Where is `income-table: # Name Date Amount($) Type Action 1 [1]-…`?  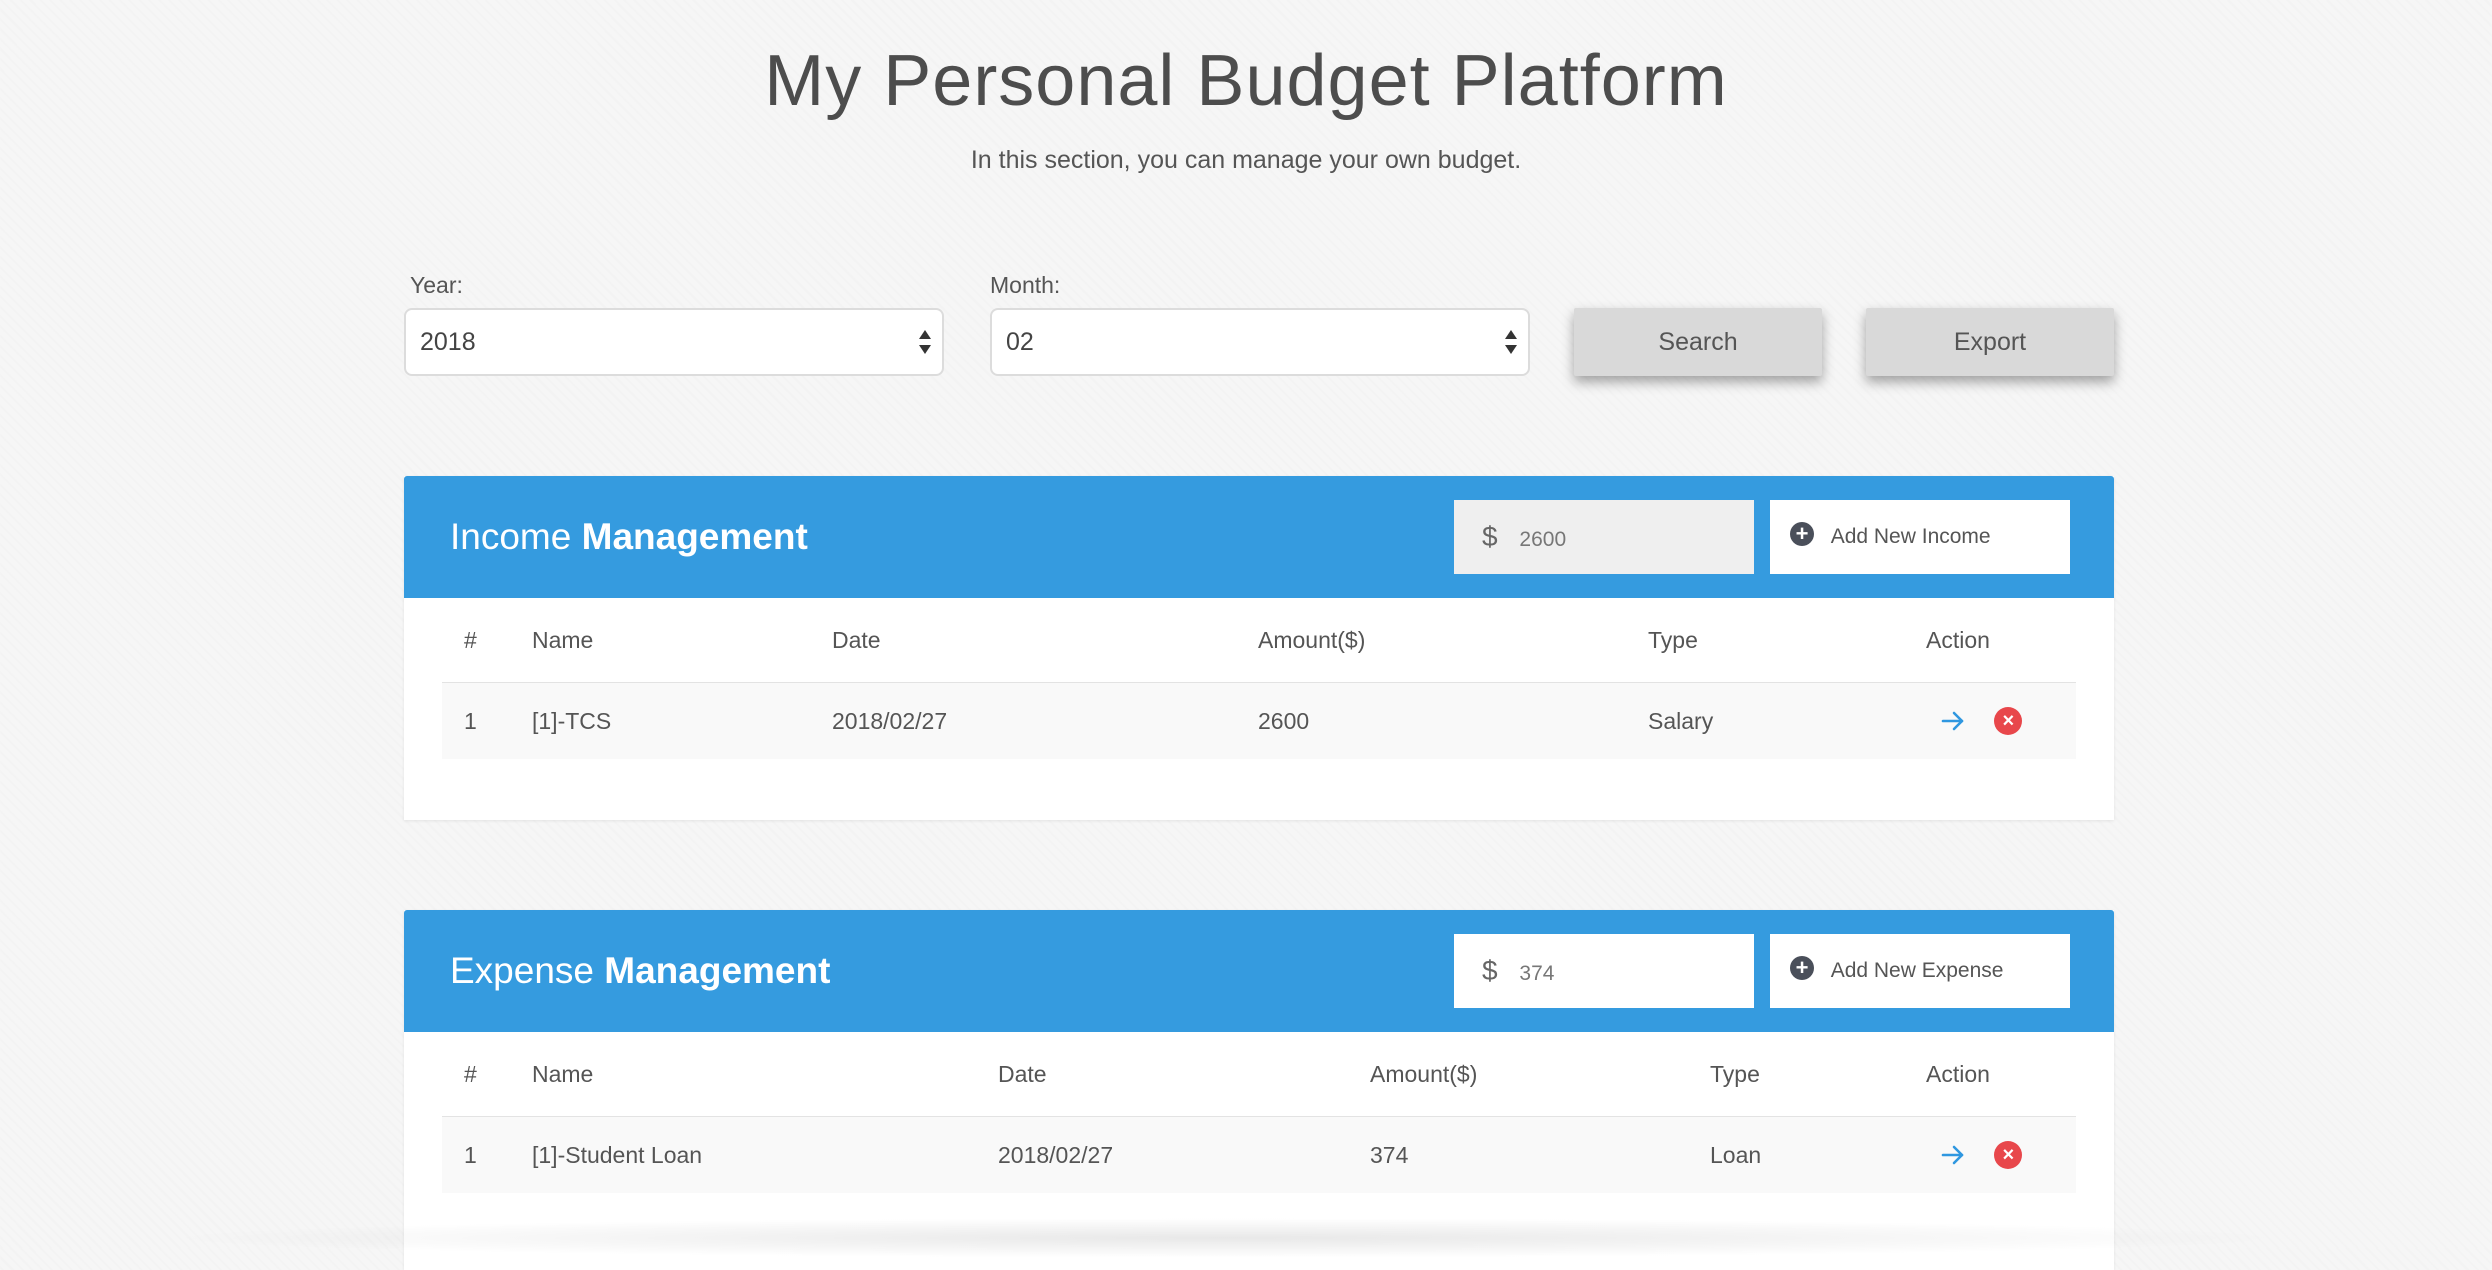
income-table: # Name Date Amount($) Type Action 1 [1]-… is located at coordinates (1259, 678).